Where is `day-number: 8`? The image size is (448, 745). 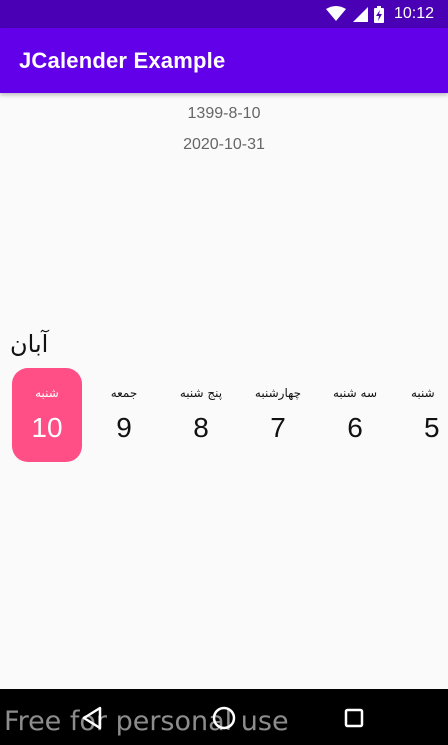
day-number: 8 is located at coordinates (201, 427).